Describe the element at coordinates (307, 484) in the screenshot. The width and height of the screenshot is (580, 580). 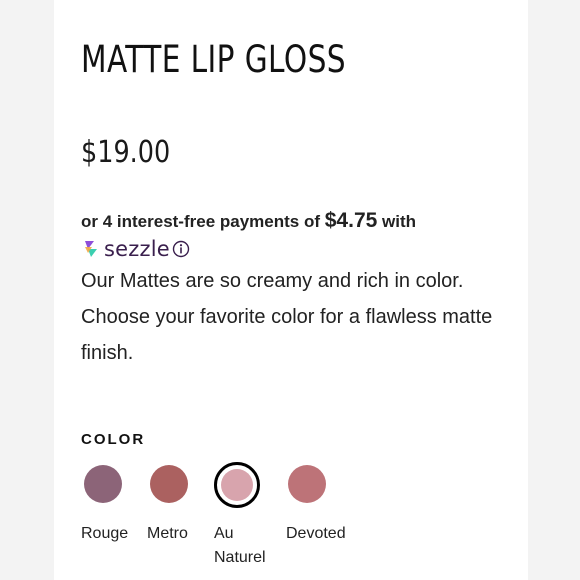
I see `swatch-devoted` at that location.